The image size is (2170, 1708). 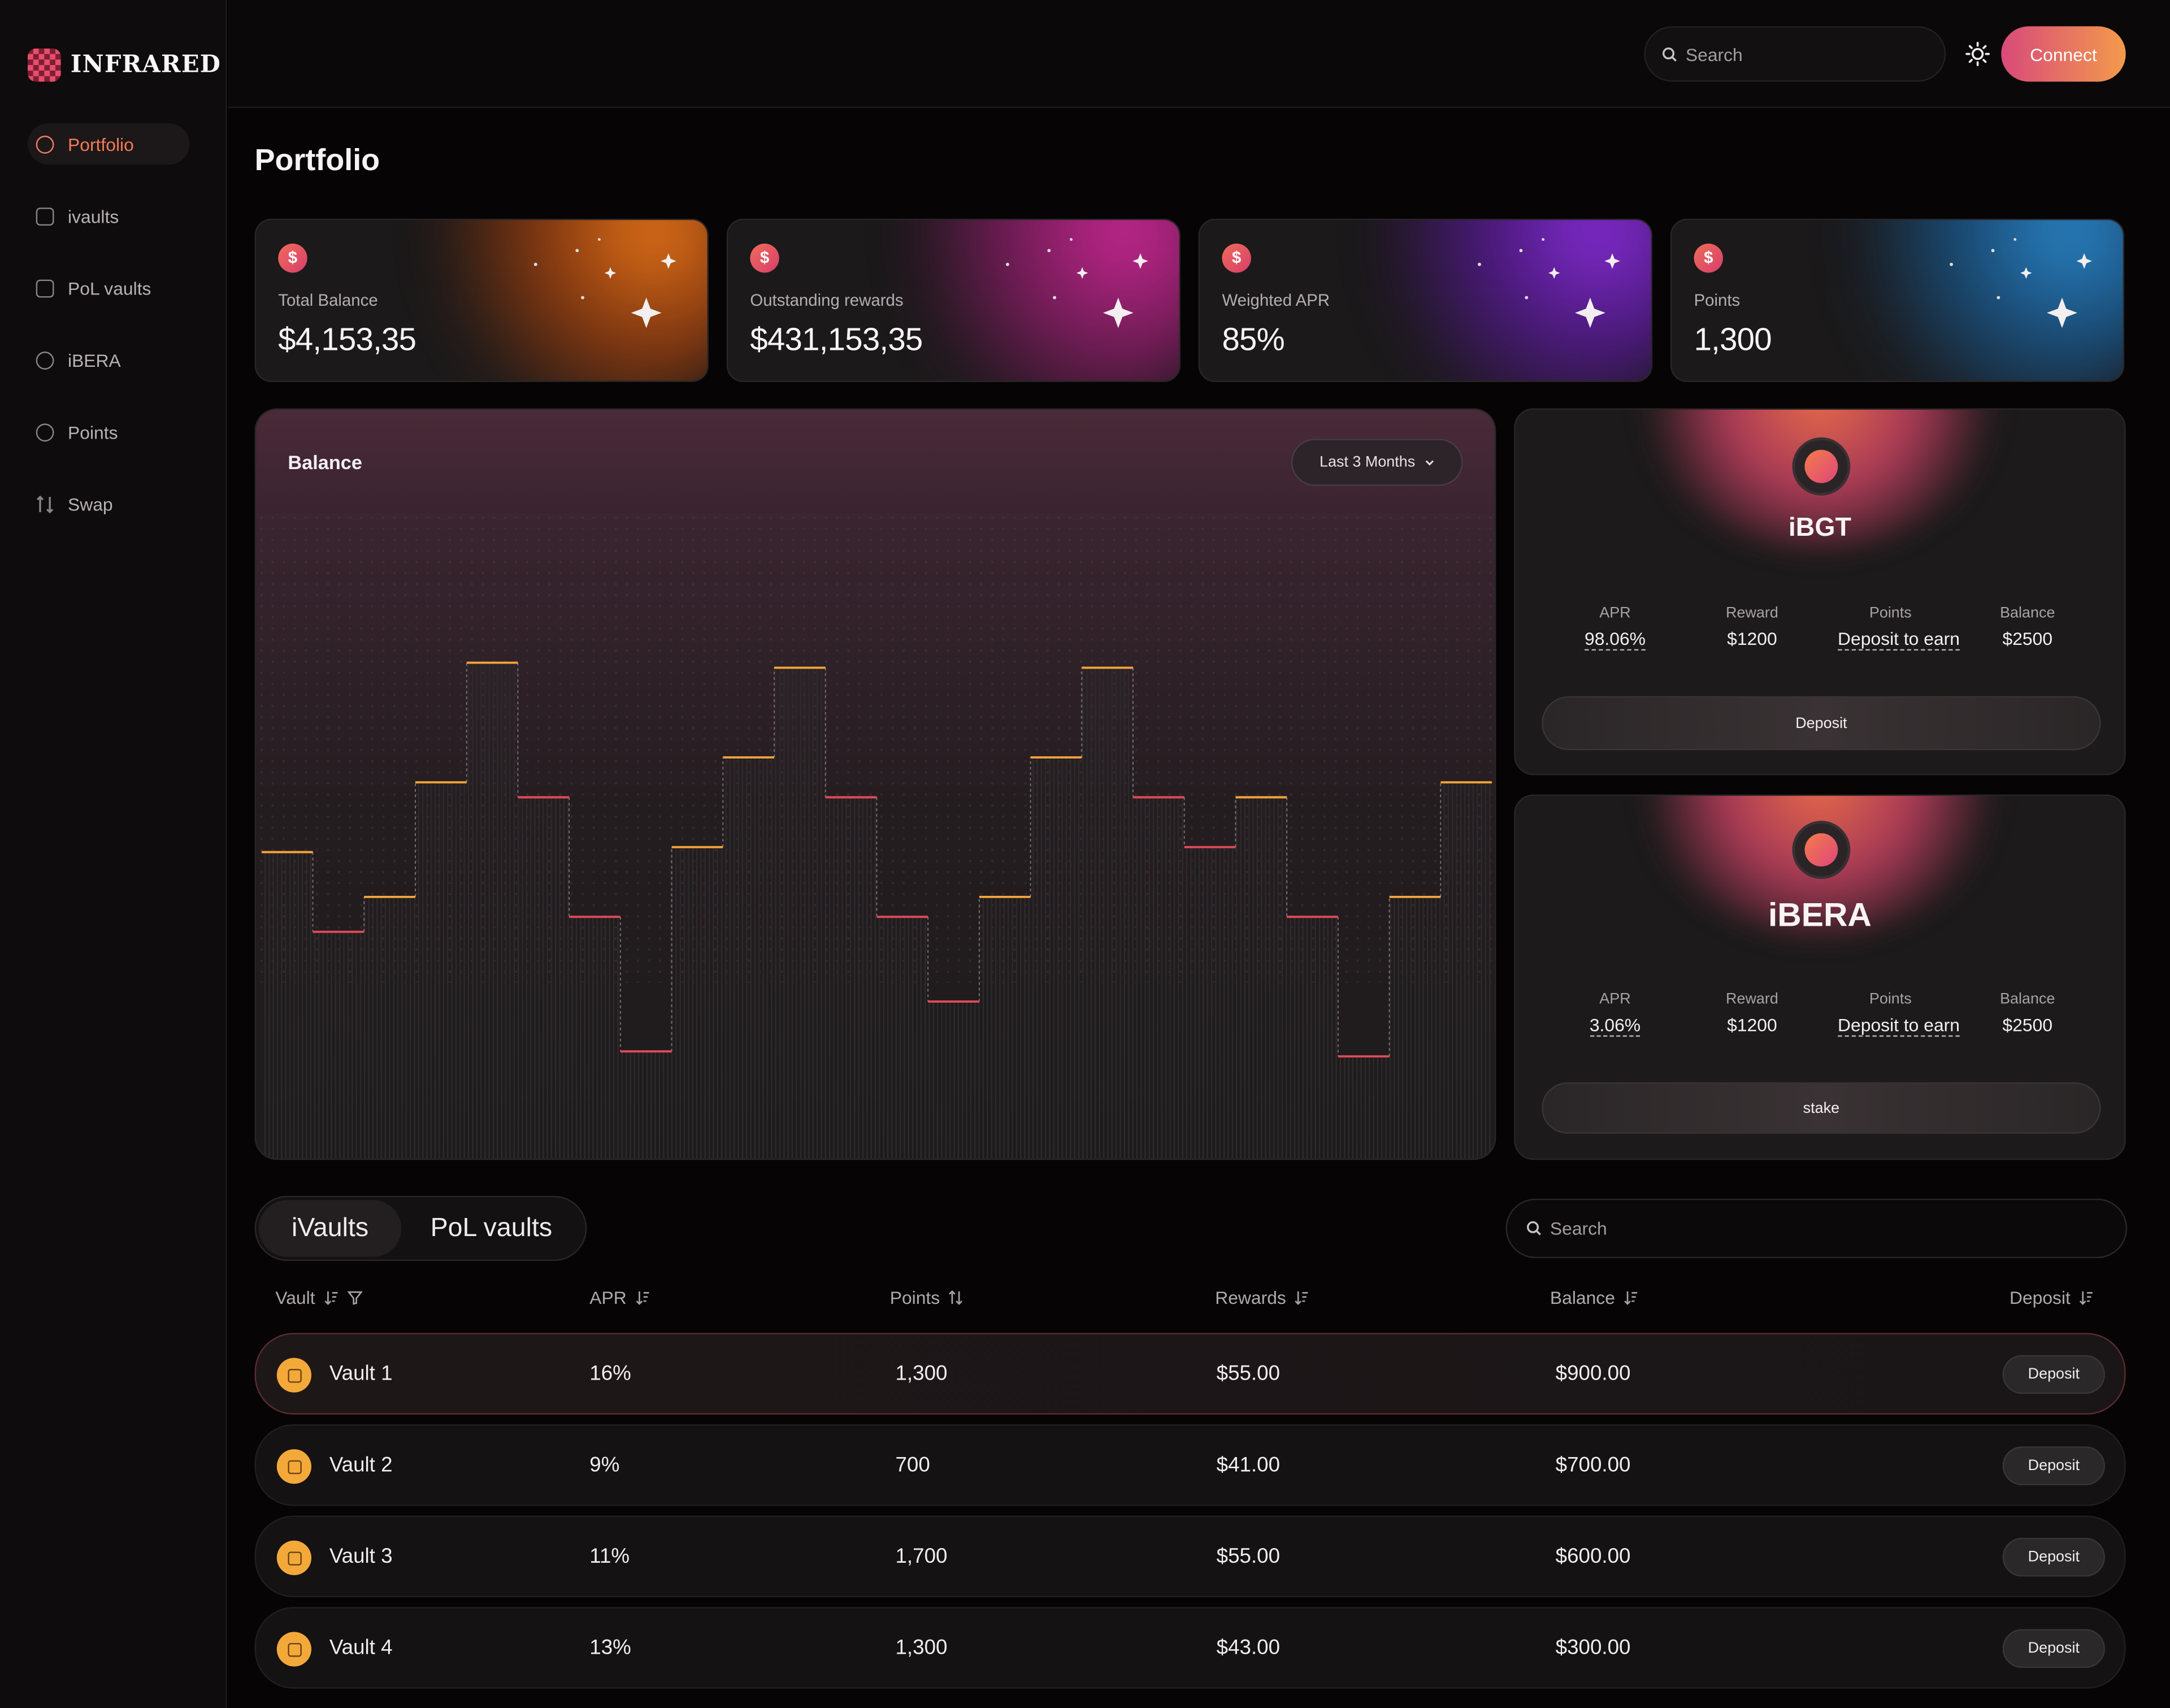 I want to click on sidebar-item-ivaults: ivaults, so click(x=117, y=216).